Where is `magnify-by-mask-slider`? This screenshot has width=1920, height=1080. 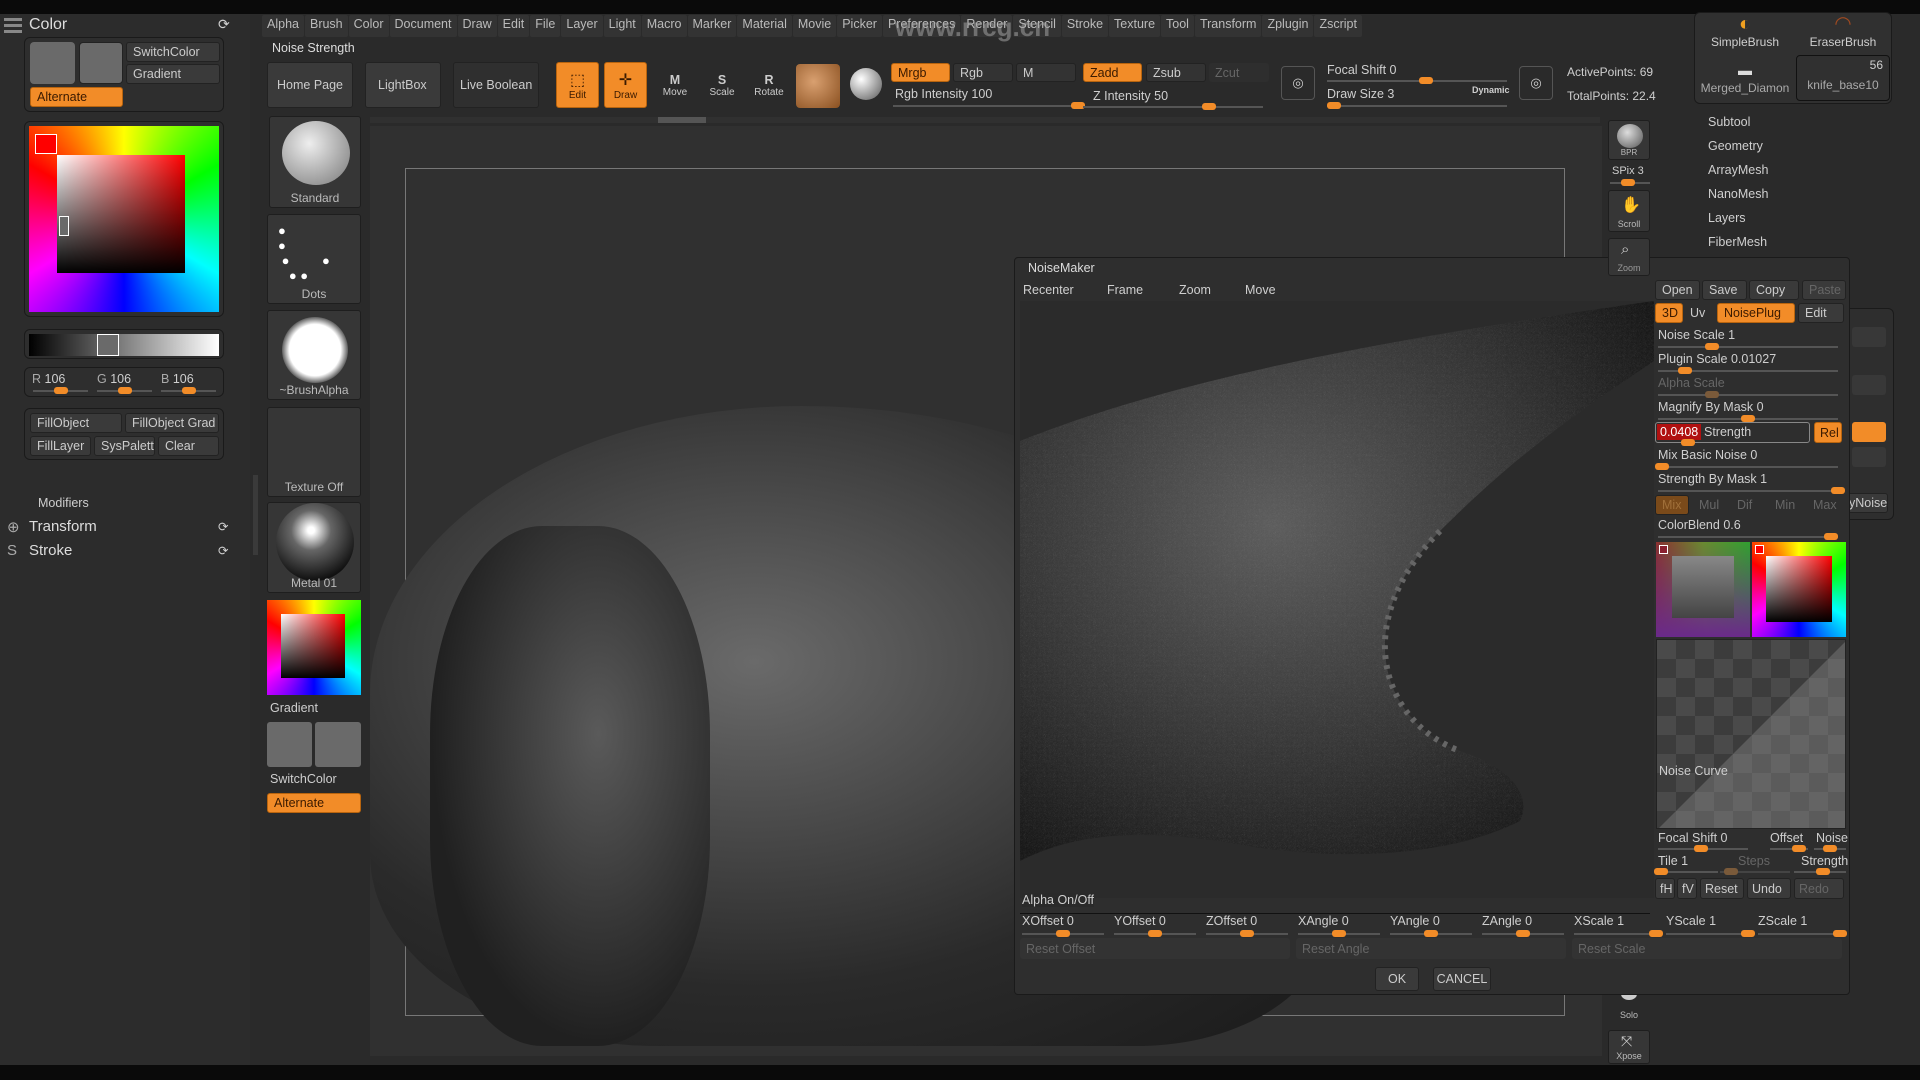 magnify-by-mask-slider is located at coordinates (1748, 418).